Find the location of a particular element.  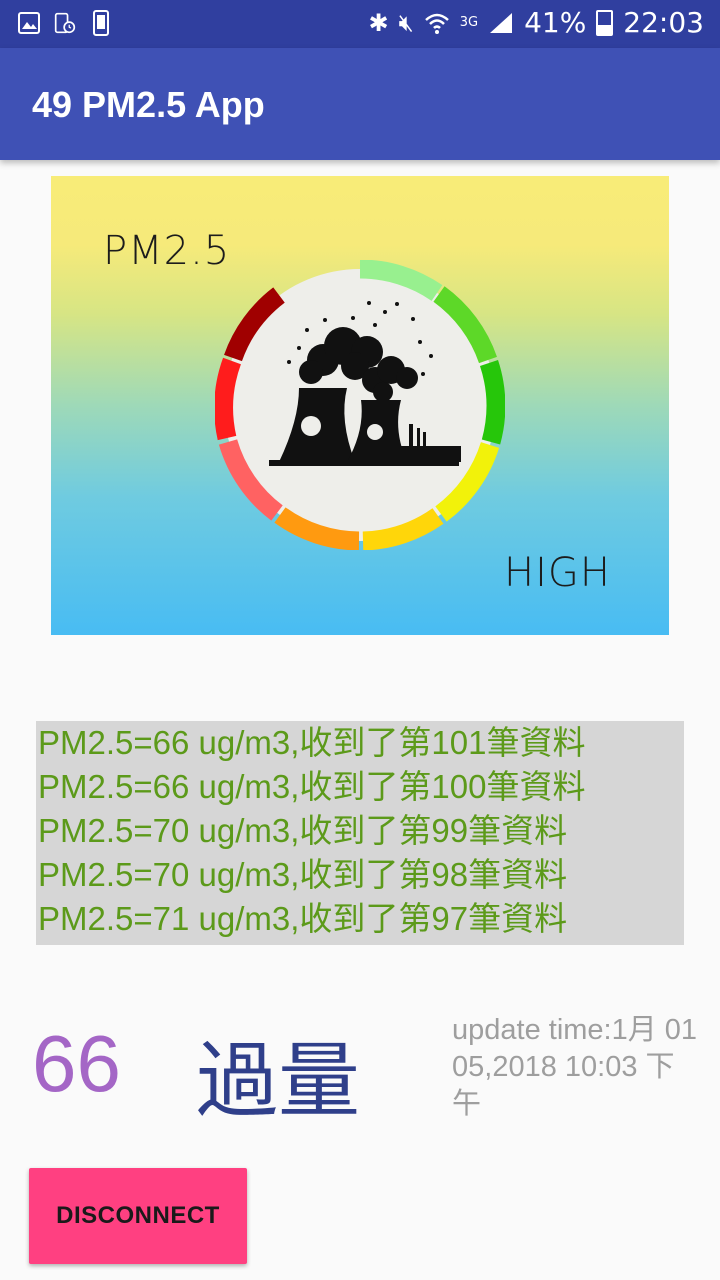

system-icons: ✱ 🔇︎ 3G 41% 22:03 is located at coordinates (536, 22).